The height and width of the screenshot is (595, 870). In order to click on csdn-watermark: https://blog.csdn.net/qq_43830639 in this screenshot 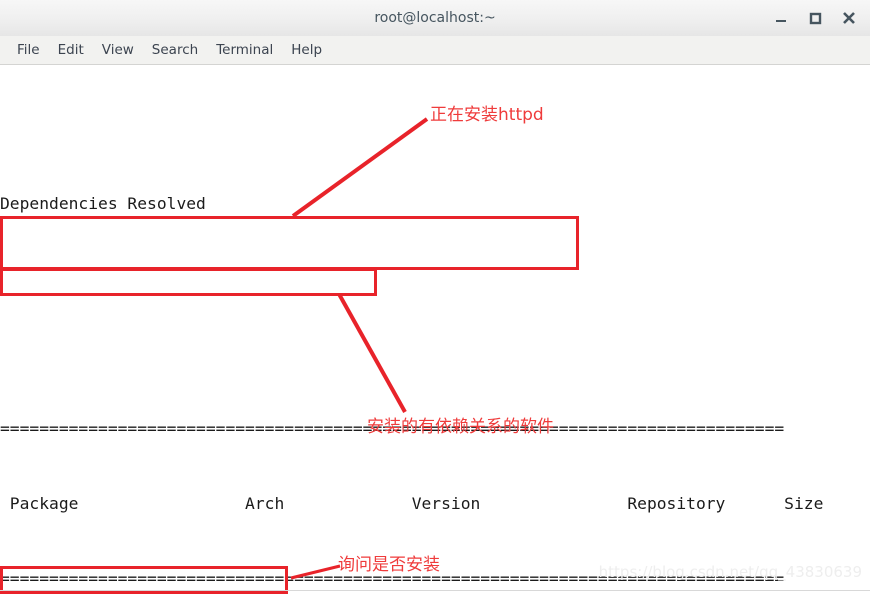, I will do `click(730, 572)`.